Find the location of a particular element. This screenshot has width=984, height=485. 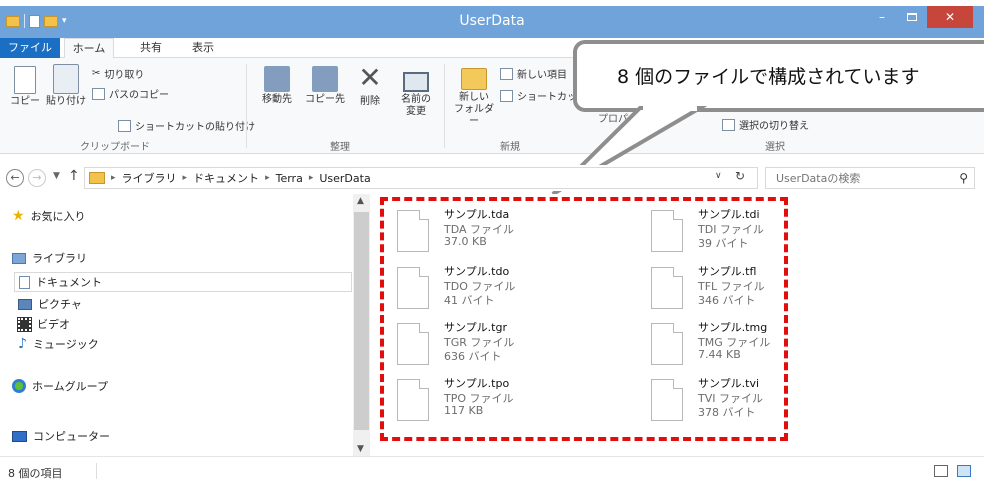

file-item: サンプル.tda TDA ファイル 37.0 KB is located at coordinates (527, 232).